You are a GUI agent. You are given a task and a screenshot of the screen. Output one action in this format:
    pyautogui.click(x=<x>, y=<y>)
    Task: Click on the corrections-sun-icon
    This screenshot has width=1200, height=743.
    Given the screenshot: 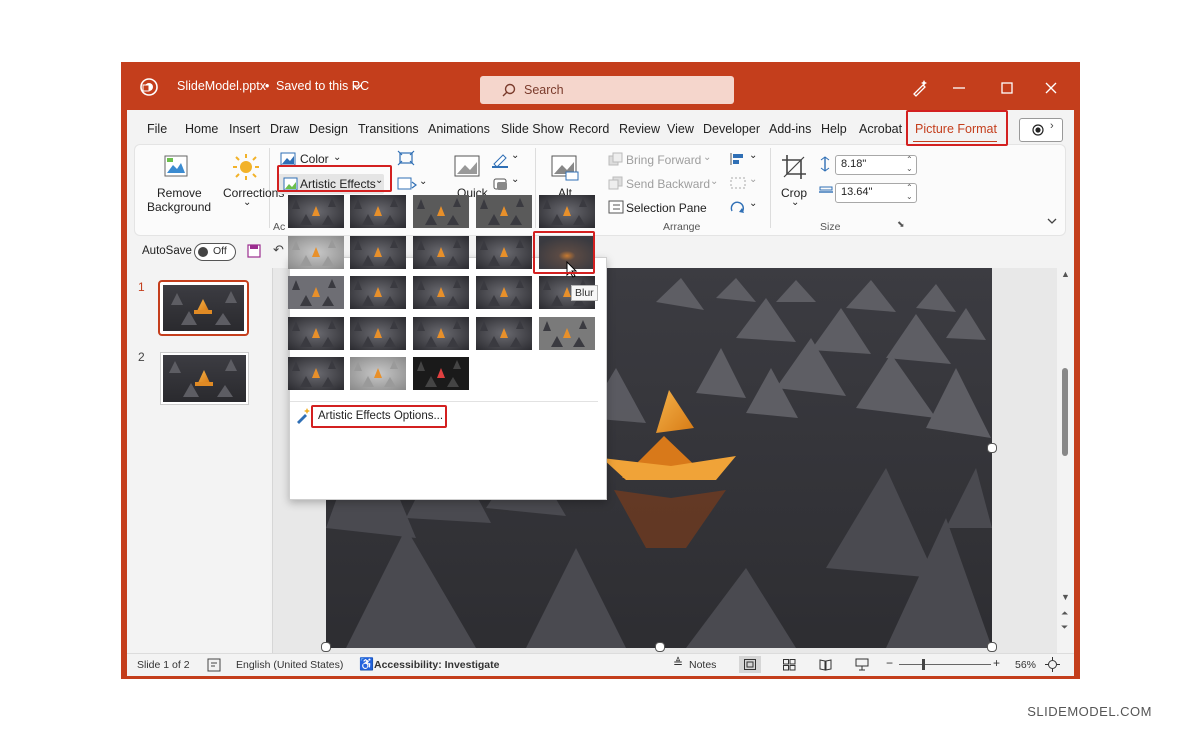 What is the action you would take?
    pyautogui.click(x=246, y=167)
    